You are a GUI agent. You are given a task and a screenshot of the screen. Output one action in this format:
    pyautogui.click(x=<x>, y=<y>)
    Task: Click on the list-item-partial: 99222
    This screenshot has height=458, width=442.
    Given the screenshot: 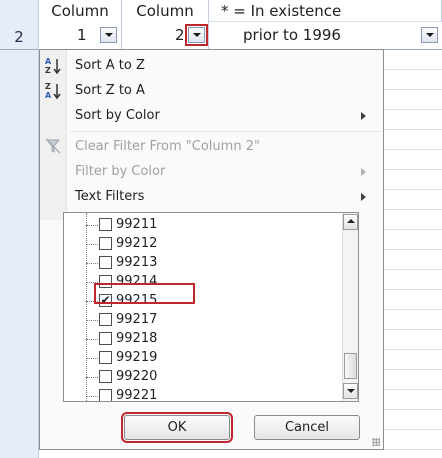 What is the action you would take?
    pyautogui.click(x=184, y=400)
    